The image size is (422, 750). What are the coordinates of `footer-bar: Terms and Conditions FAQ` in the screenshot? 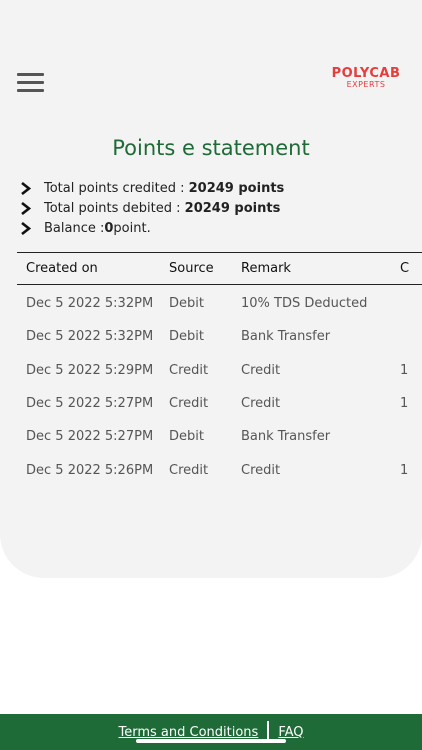 It's located at (211, 732).